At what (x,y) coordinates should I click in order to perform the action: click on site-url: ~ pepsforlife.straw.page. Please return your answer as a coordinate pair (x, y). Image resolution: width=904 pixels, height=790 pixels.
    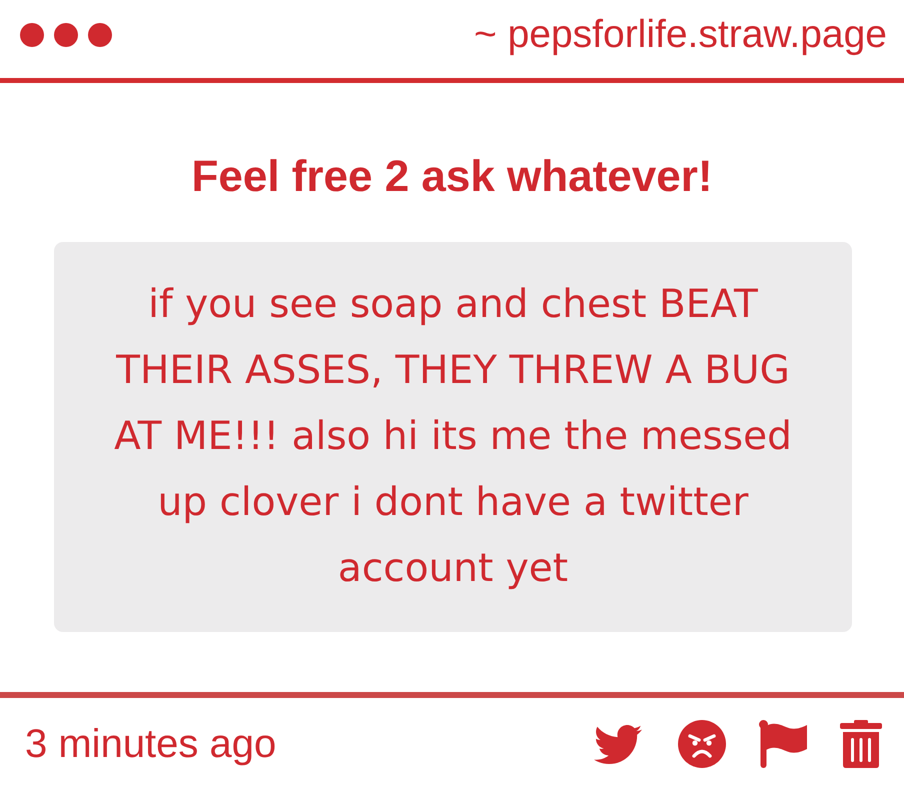
    Looking at the image, I should click on (680, 35).